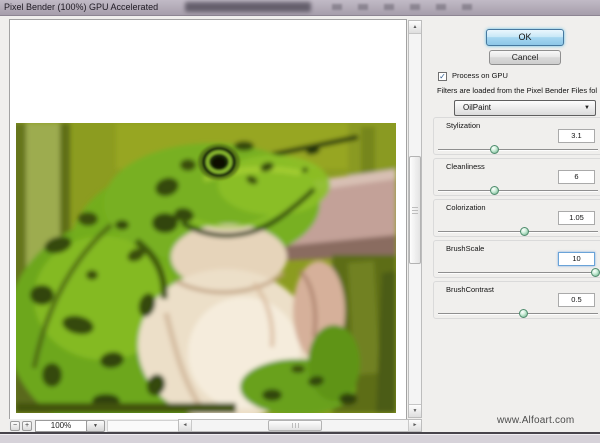 The width and height of the screenshot is (600, 443). Describe the element at coordinates (300, 438) in the screenshot. I see `desktop-strip` at that location.